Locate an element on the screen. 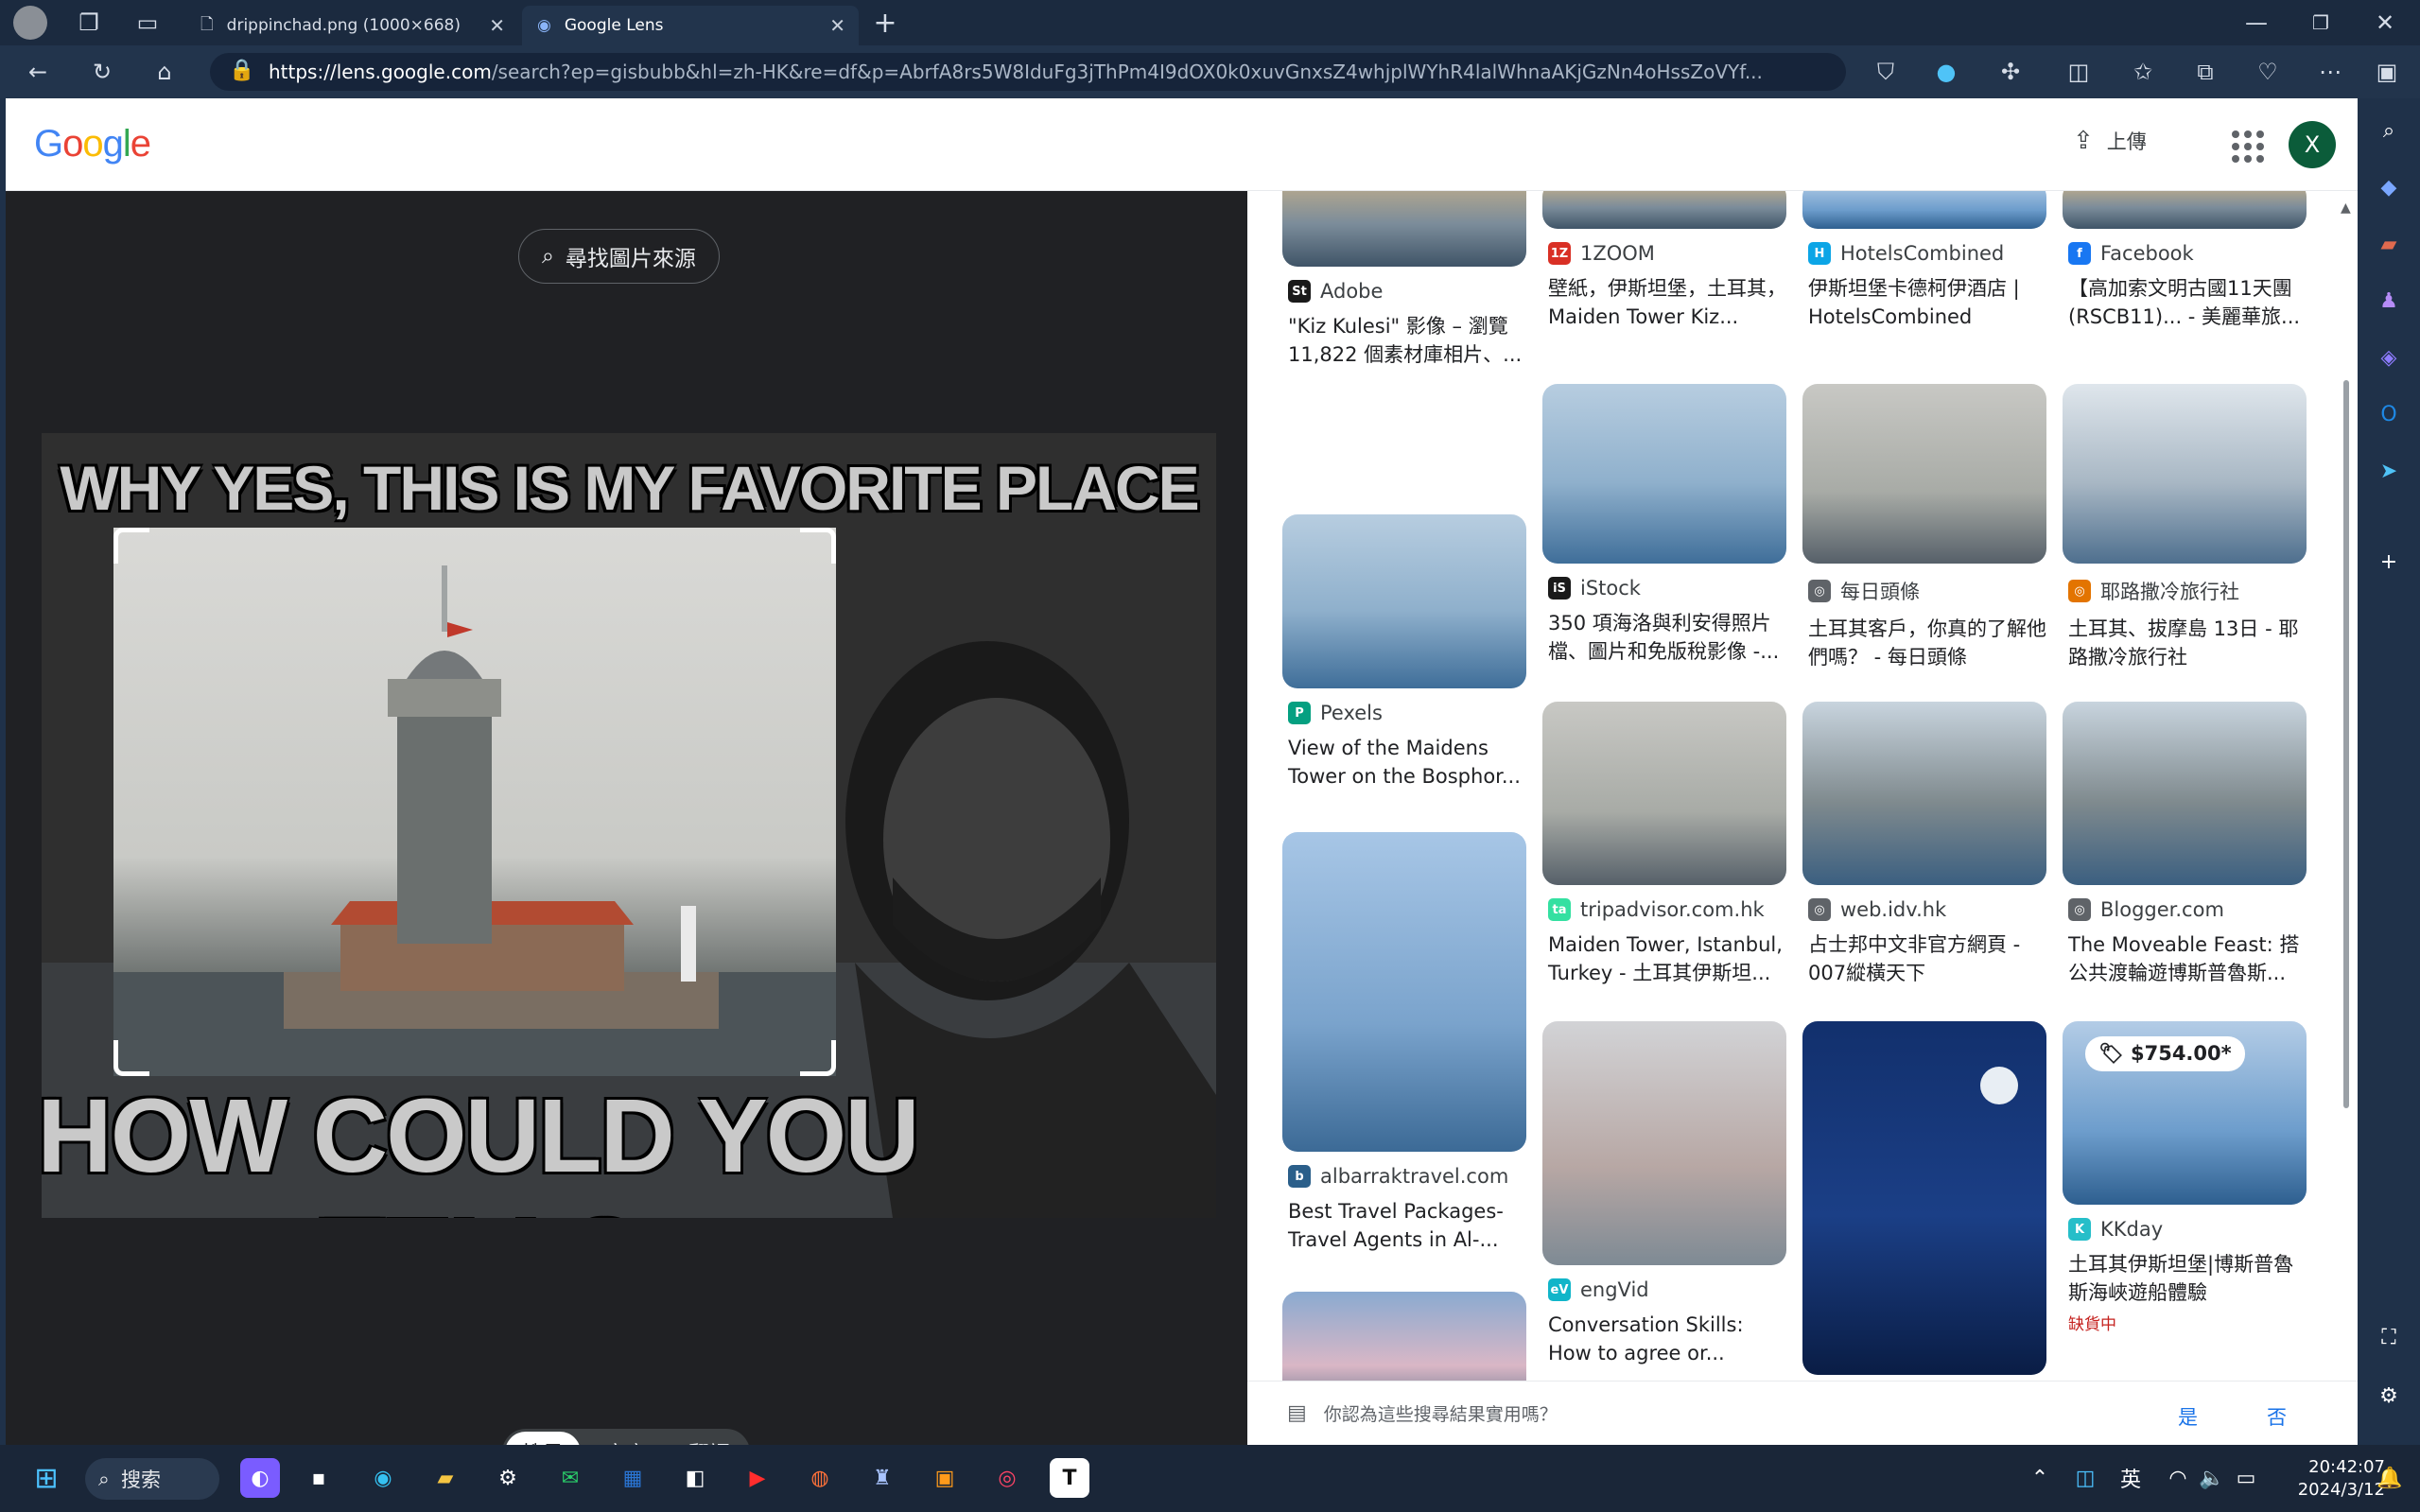 The height and width of the screenshot is (1512, 2420). crop-selection is located at coordinates (475, 802).